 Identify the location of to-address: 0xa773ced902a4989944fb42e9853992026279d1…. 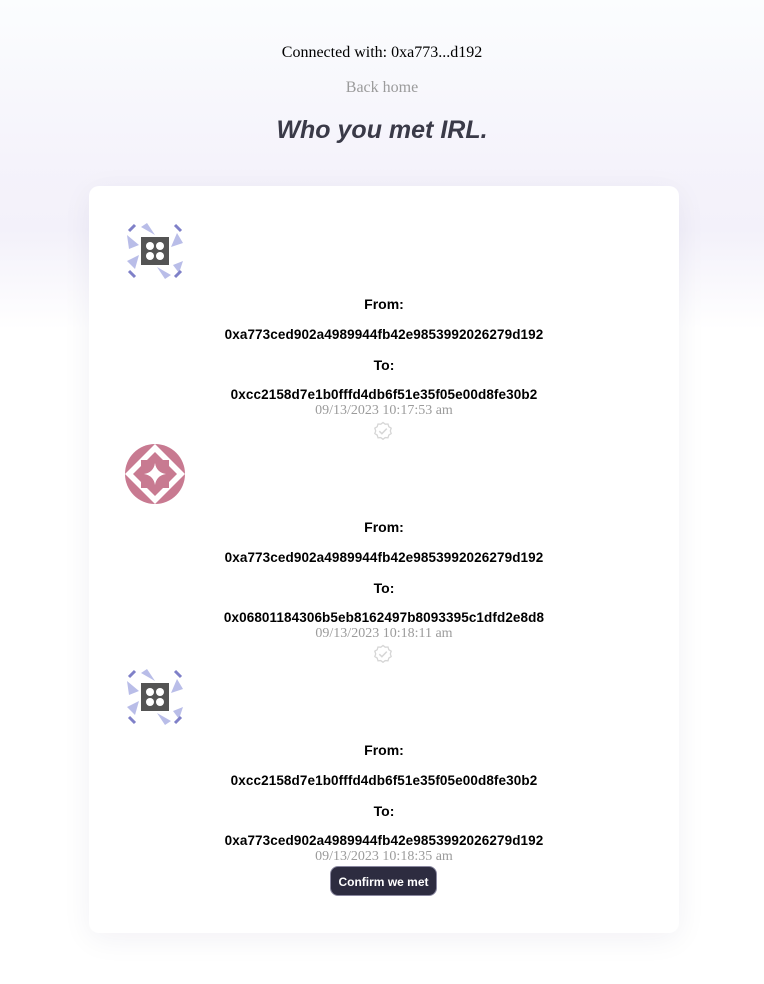
(384, 840).